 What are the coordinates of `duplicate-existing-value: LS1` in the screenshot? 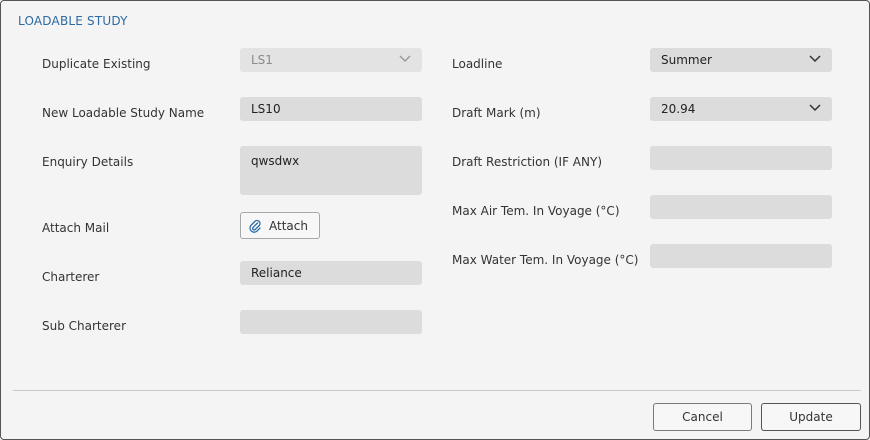 It's located at (262, 60).